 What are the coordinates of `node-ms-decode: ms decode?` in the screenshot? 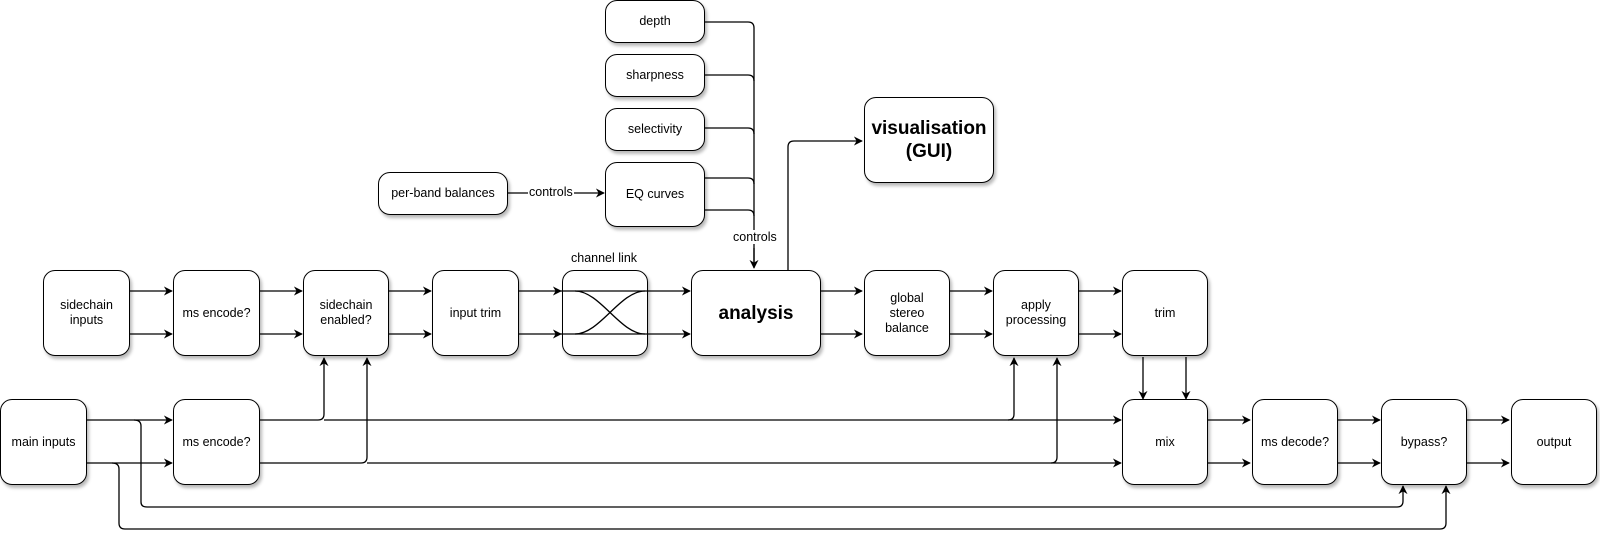 It's located at (1295, 442).